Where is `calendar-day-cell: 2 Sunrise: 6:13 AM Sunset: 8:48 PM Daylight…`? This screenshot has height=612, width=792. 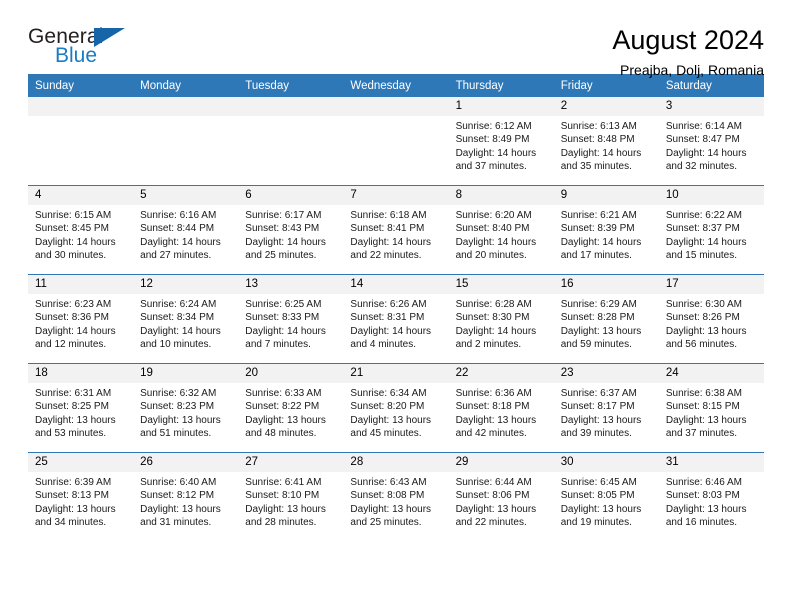
calendar-day-cell: 2 Sunrise: 6:13 AM Sunset: 8:48 PM Daylight… is located at coordinates (606, 141).